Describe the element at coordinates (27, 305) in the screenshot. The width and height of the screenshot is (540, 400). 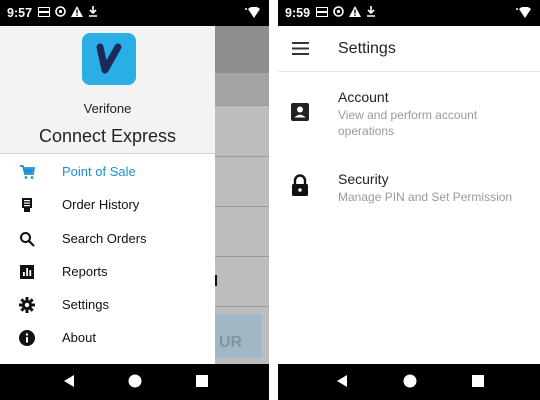
I see `gear-icon` at that location.